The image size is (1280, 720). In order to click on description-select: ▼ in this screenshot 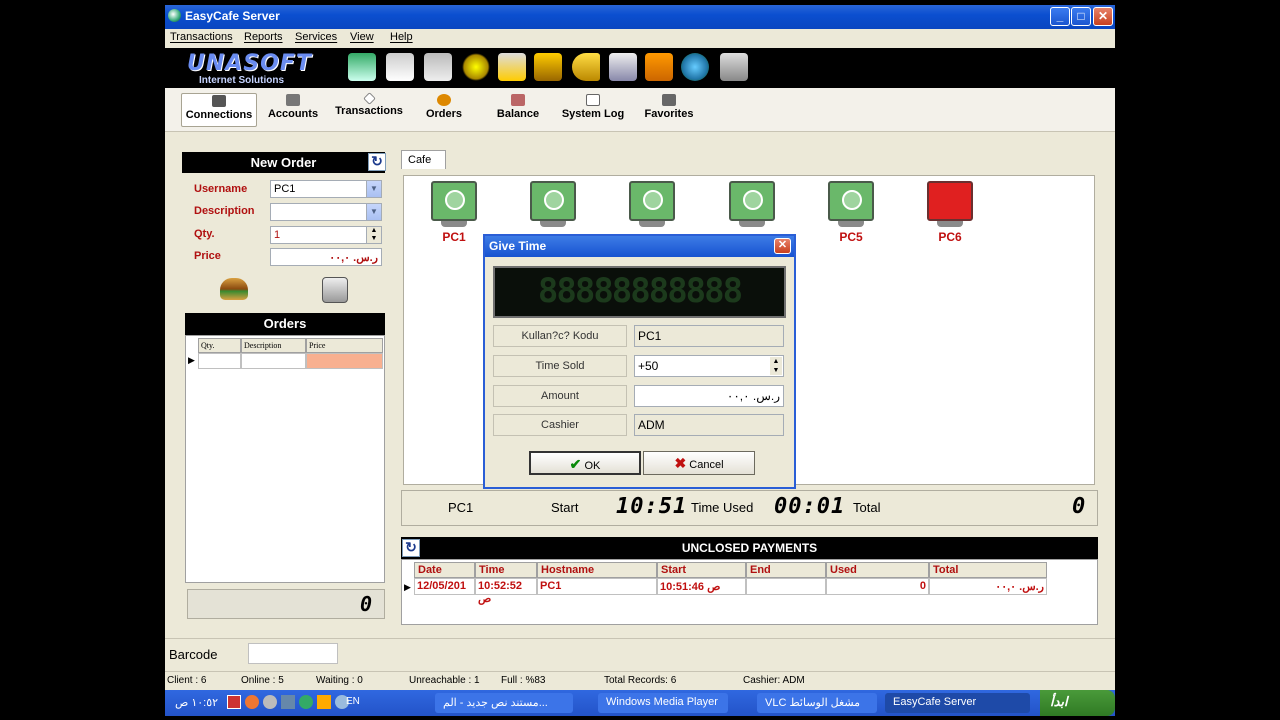, I will do `click(326, 212)`.